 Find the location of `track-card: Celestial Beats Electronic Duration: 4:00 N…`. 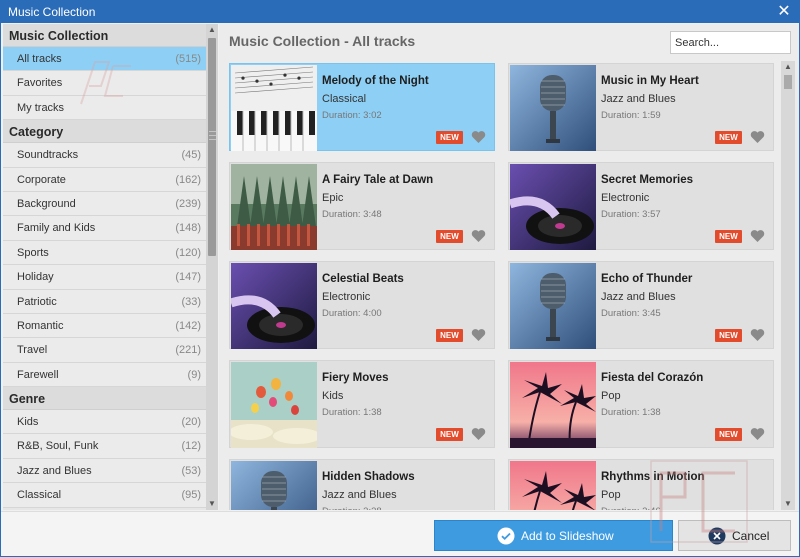

track-card: Celestial Beats Electronic Duration: 4:00 N… is located at coordinates (362, 305).